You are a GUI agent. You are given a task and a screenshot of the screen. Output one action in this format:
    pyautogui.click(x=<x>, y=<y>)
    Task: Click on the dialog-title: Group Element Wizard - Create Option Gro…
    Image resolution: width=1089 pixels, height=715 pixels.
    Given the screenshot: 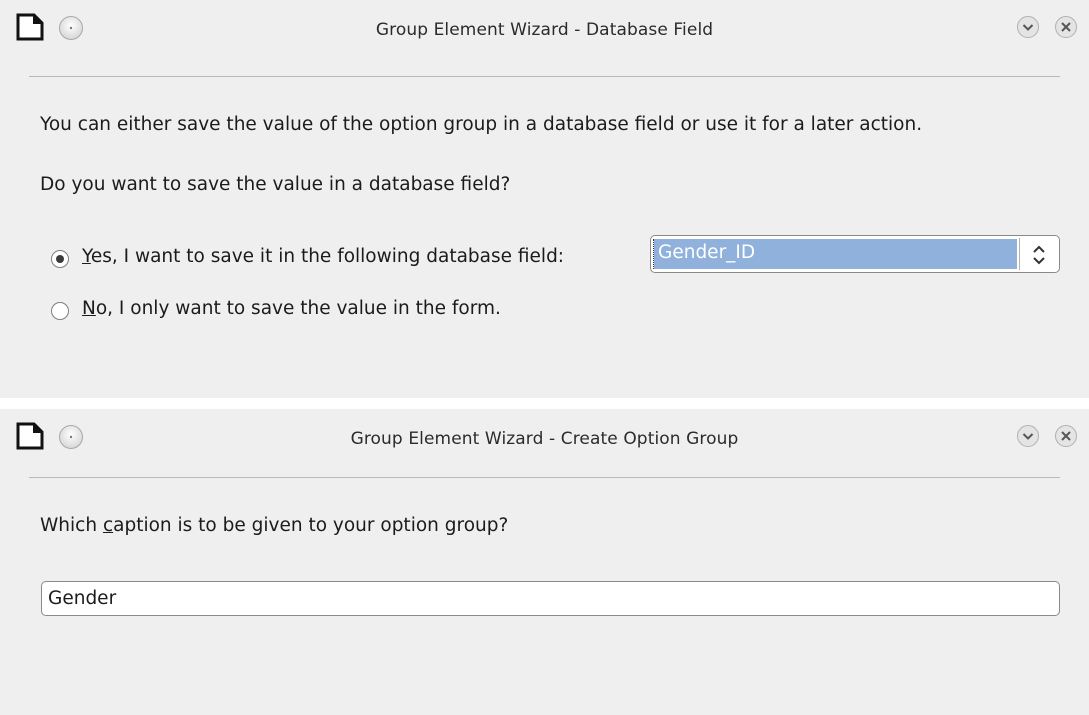 What is the action you would take?
    pyautogui.click(x=544, y=439)
    